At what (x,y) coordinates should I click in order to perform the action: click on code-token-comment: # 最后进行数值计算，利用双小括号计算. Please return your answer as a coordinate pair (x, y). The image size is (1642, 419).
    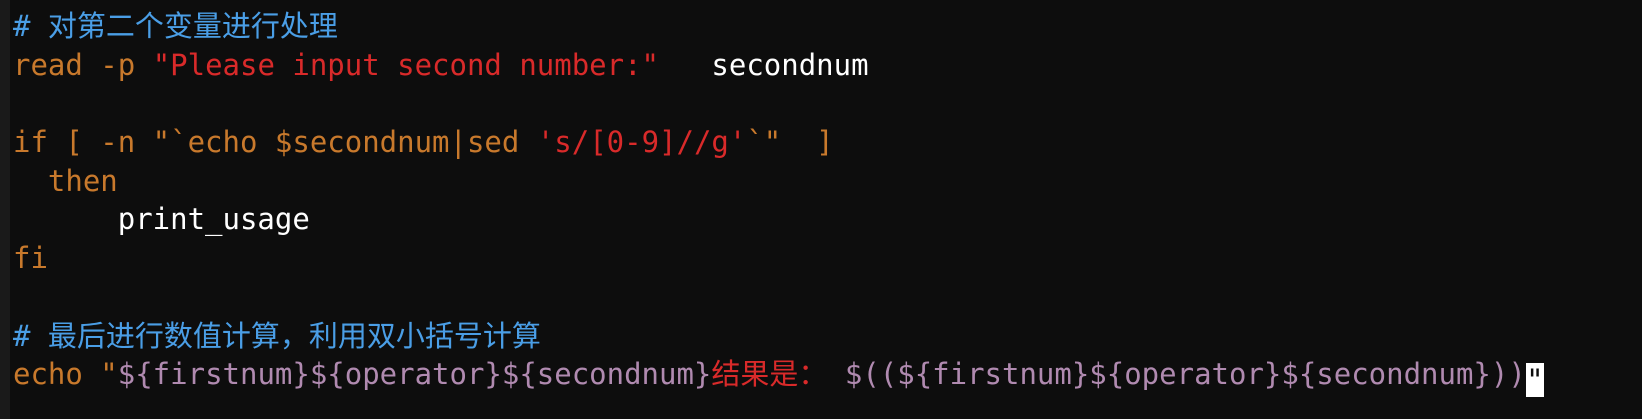
    Looking at the image, I should click on (277, 335).